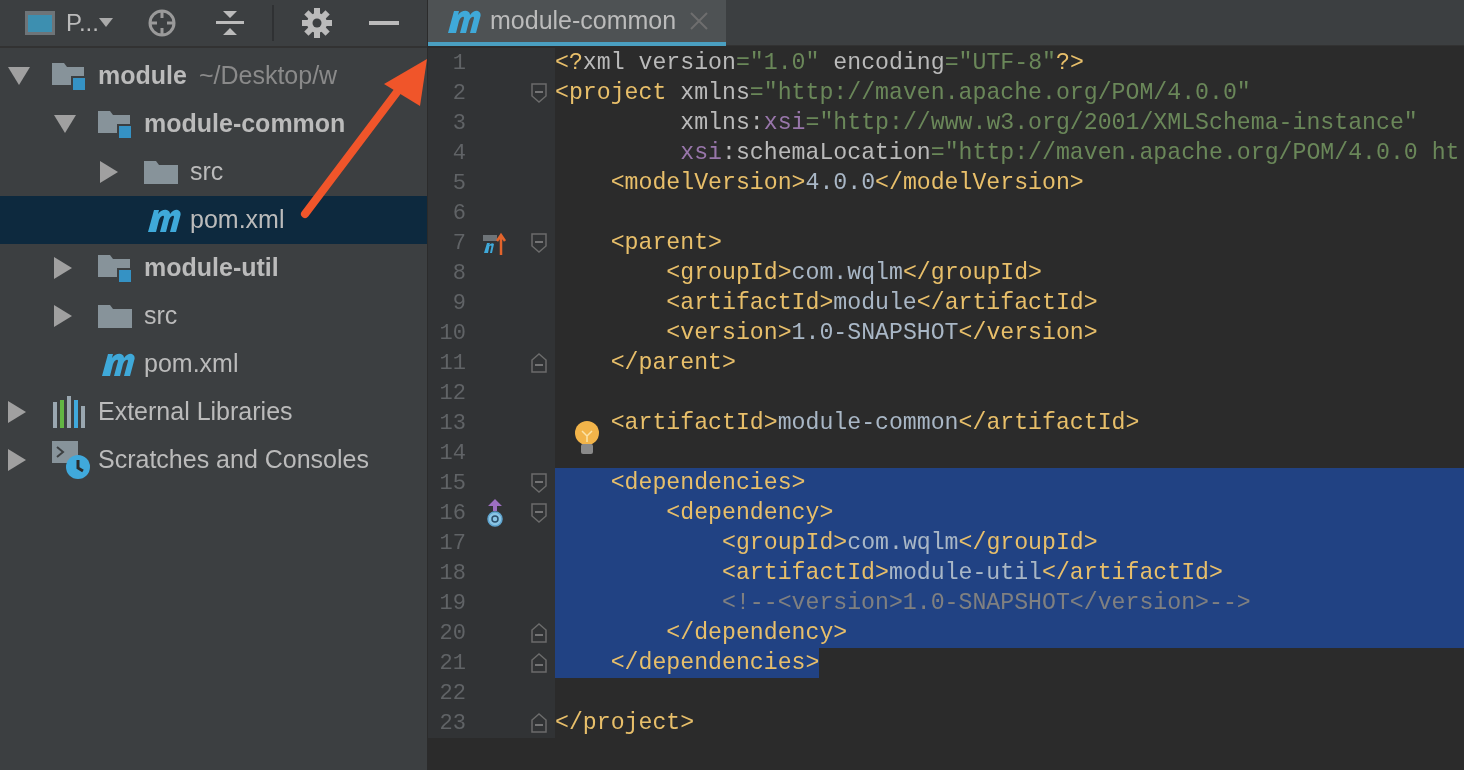  I want to click on maven-parent-icon, so click(495, 243).